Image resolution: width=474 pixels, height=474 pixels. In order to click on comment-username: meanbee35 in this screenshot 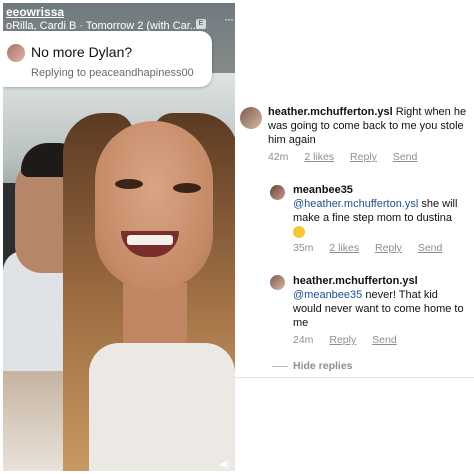, I will do `click(323, 190)`.